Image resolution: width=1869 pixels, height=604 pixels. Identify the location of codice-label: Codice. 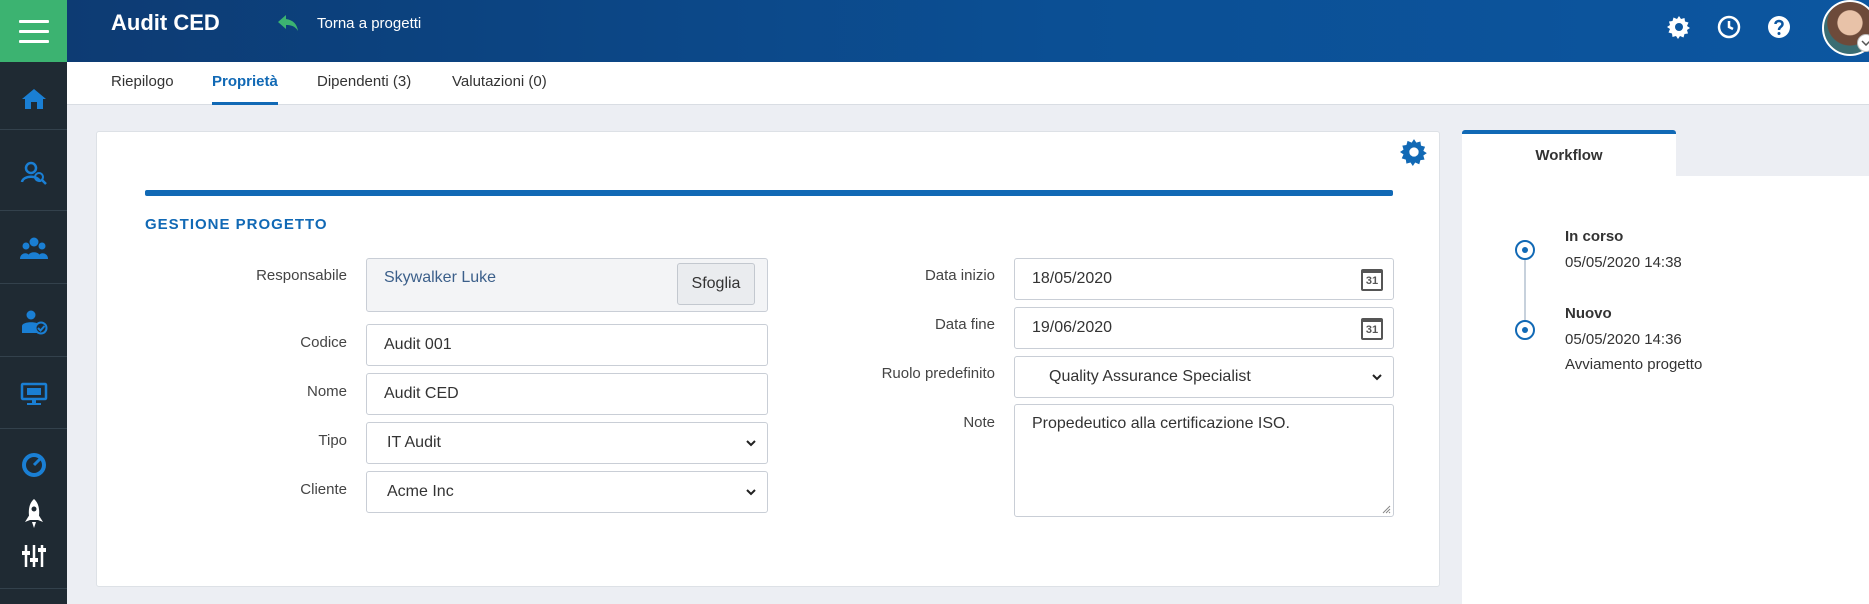
(323, 342).